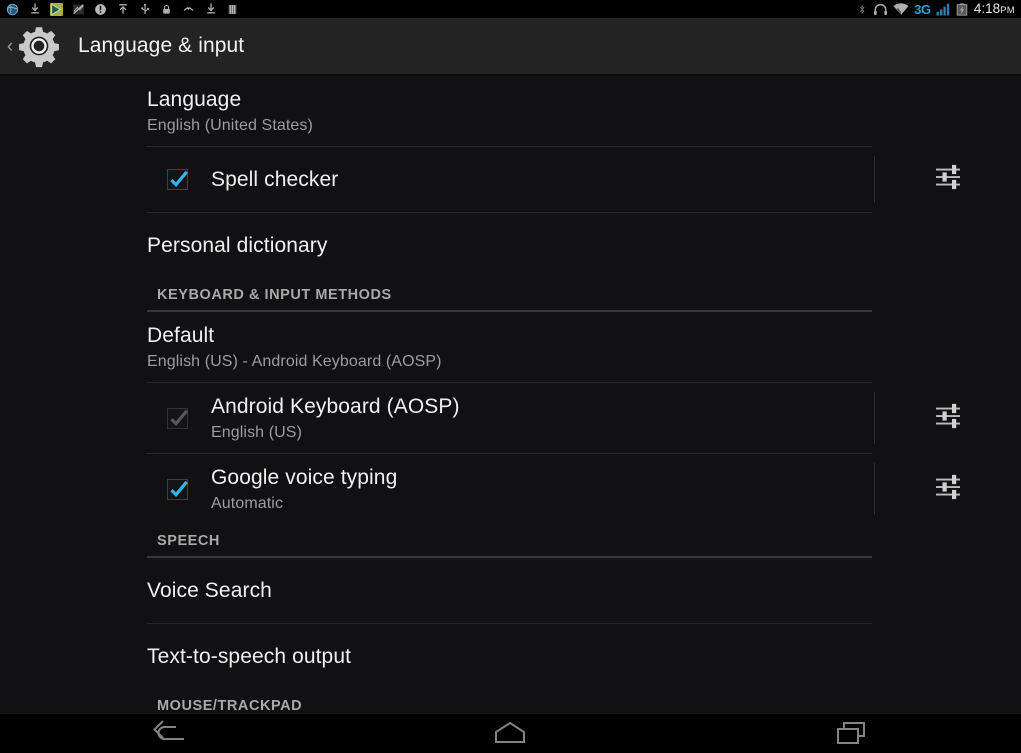 This screenshot has width=1021, height=753. I want to click on system-navigation-bar, so click(510, 732).